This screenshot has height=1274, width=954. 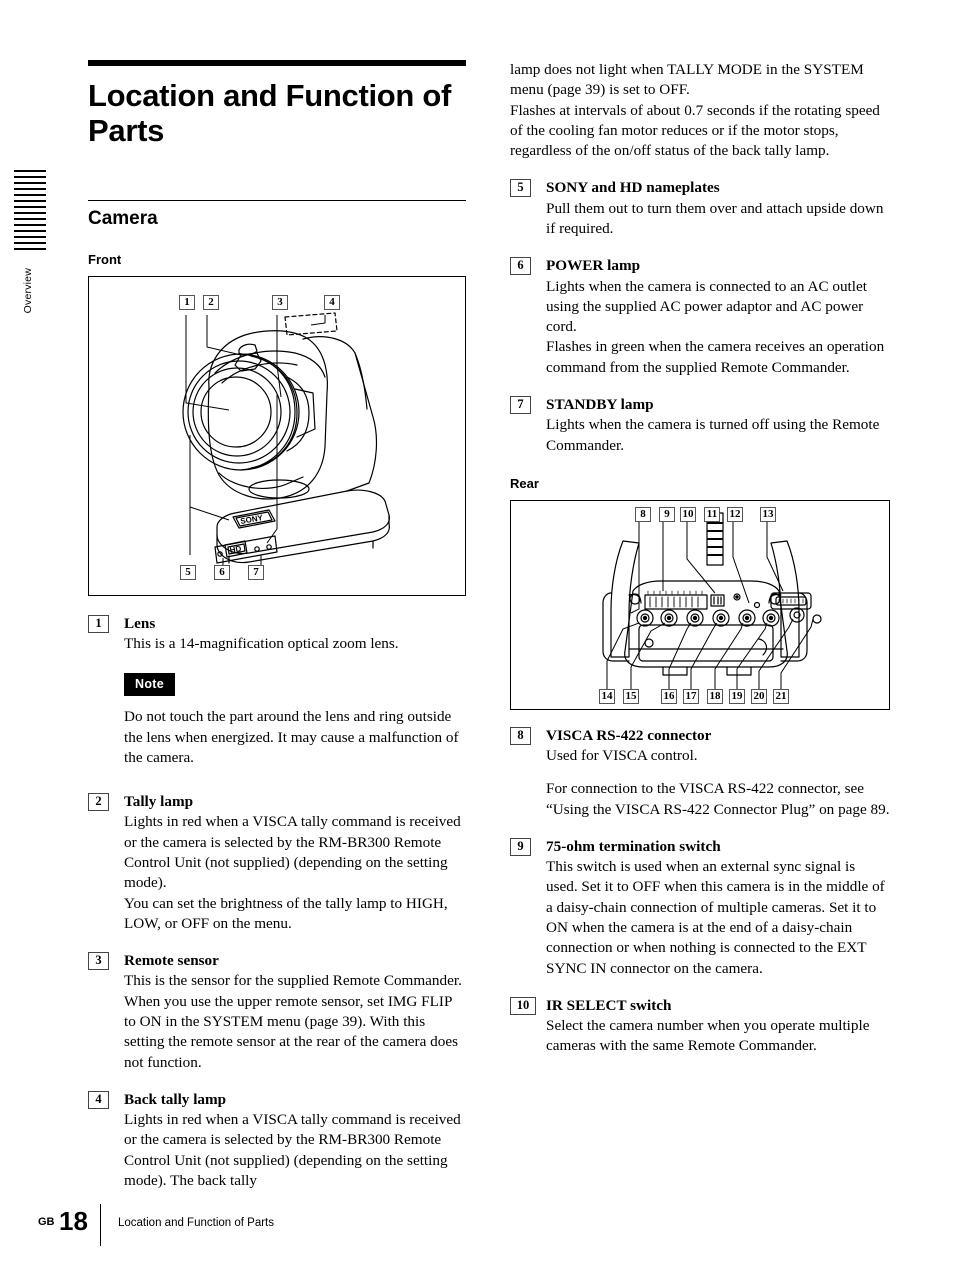 What do you see at coordinates (222, 573) in the screenshot?
I see `callout-front-6: 6` at bounding box center [222, 573].